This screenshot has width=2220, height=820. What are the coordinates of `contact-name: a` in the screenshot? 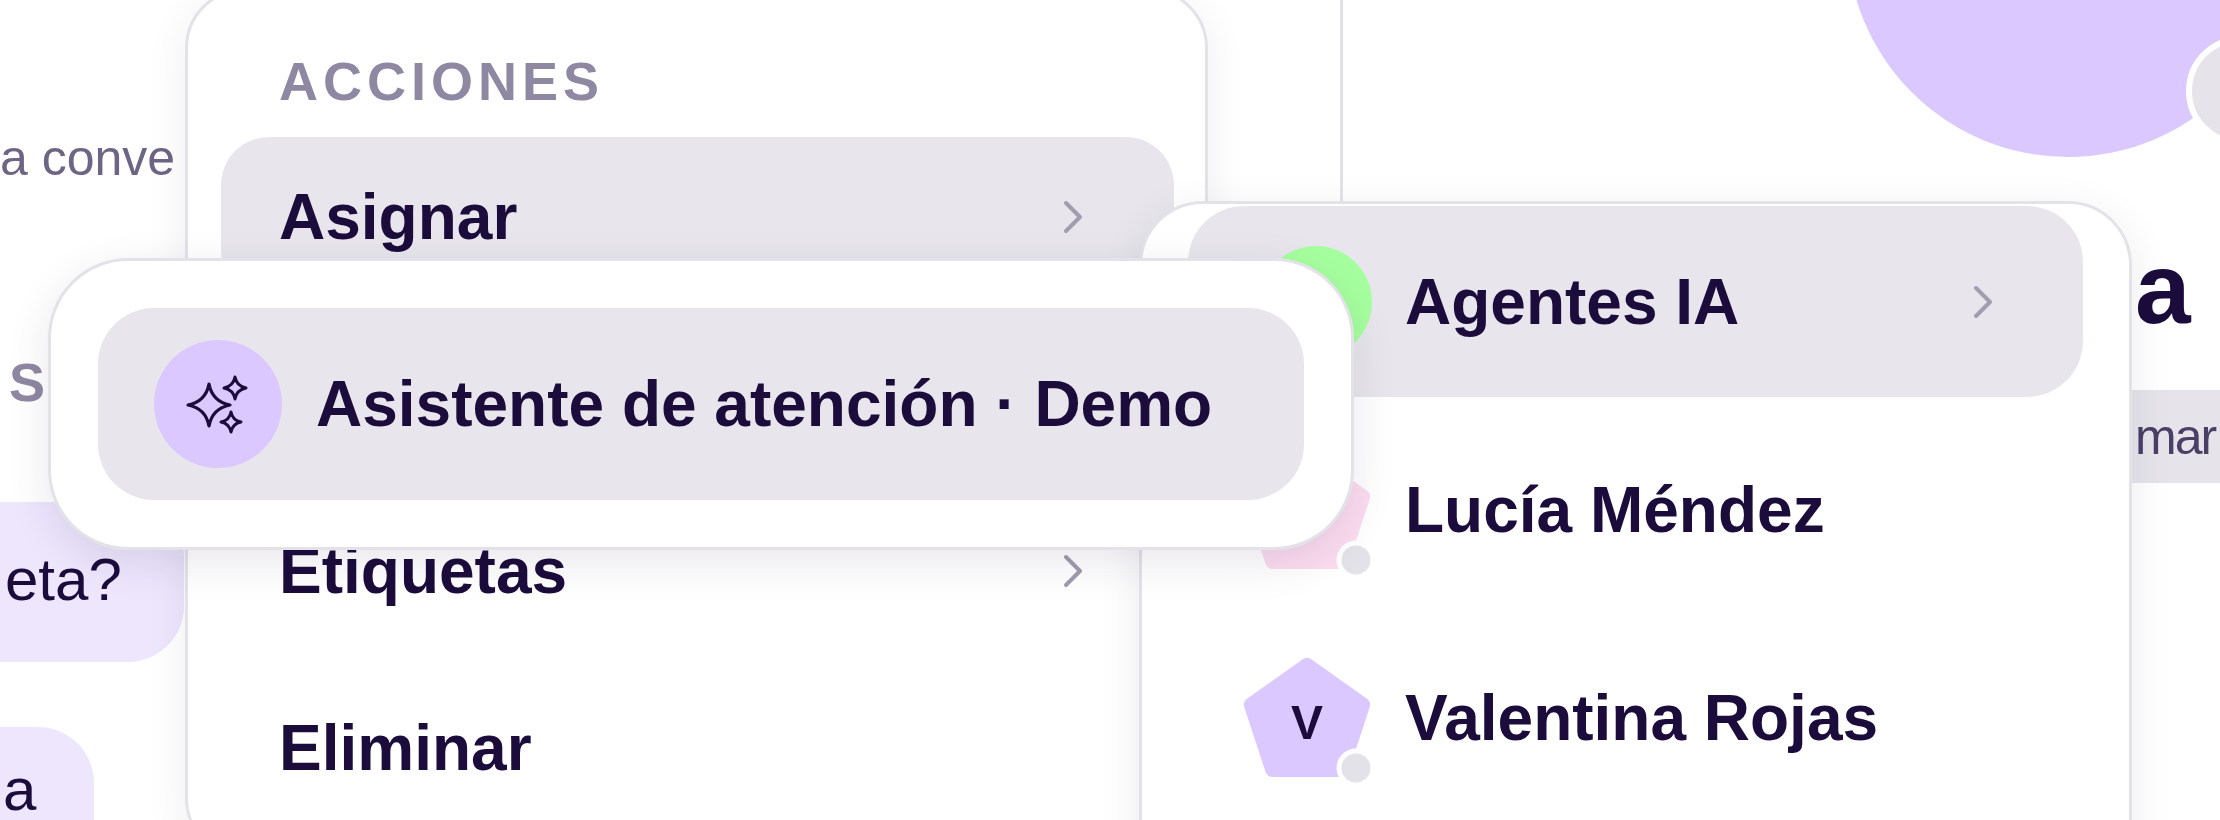 It's located at (2164, 288).